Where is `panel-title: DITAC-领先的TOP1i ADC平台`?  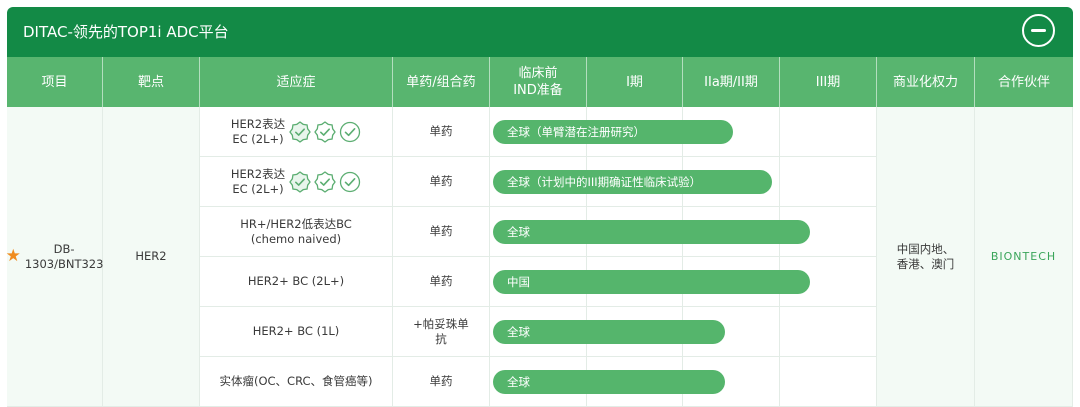 panel-title: DITAC-领先的TOP1i ADC平台 is located at coordinates (126, 32).